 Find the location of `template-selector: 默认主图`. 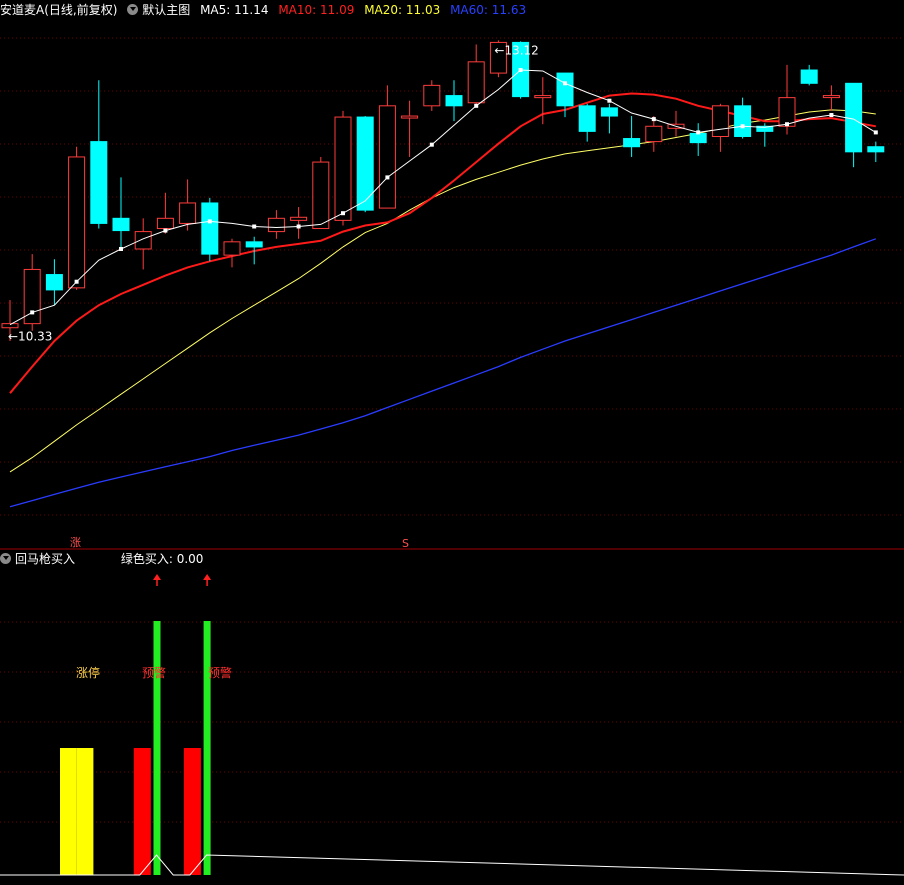

template-selector: 默认主图 is located at coordinates (158, 10).